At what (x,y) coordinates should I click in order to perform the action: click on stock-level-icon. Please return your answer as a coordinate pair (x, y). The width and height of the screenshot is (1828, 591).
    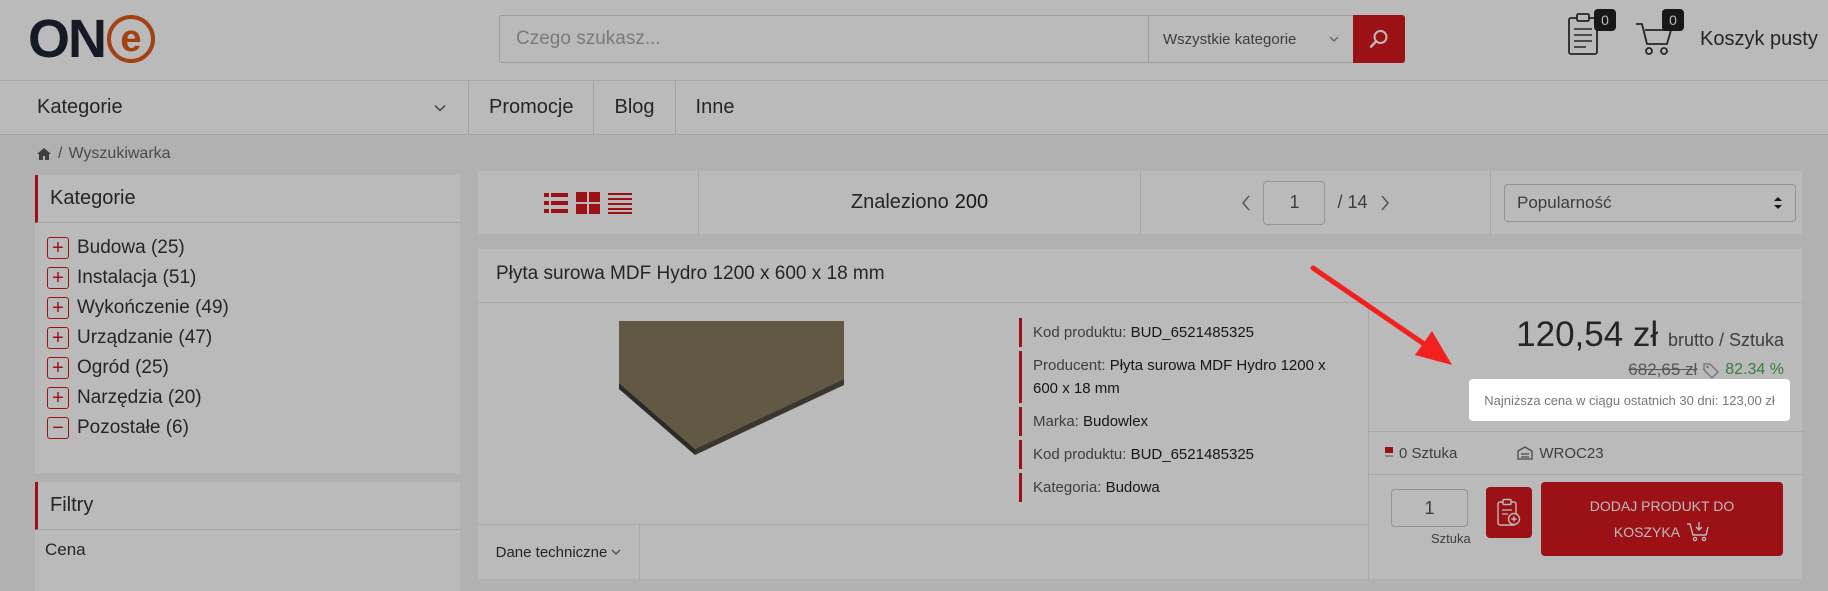
    Looking at the image, I should click on (1389, 452).